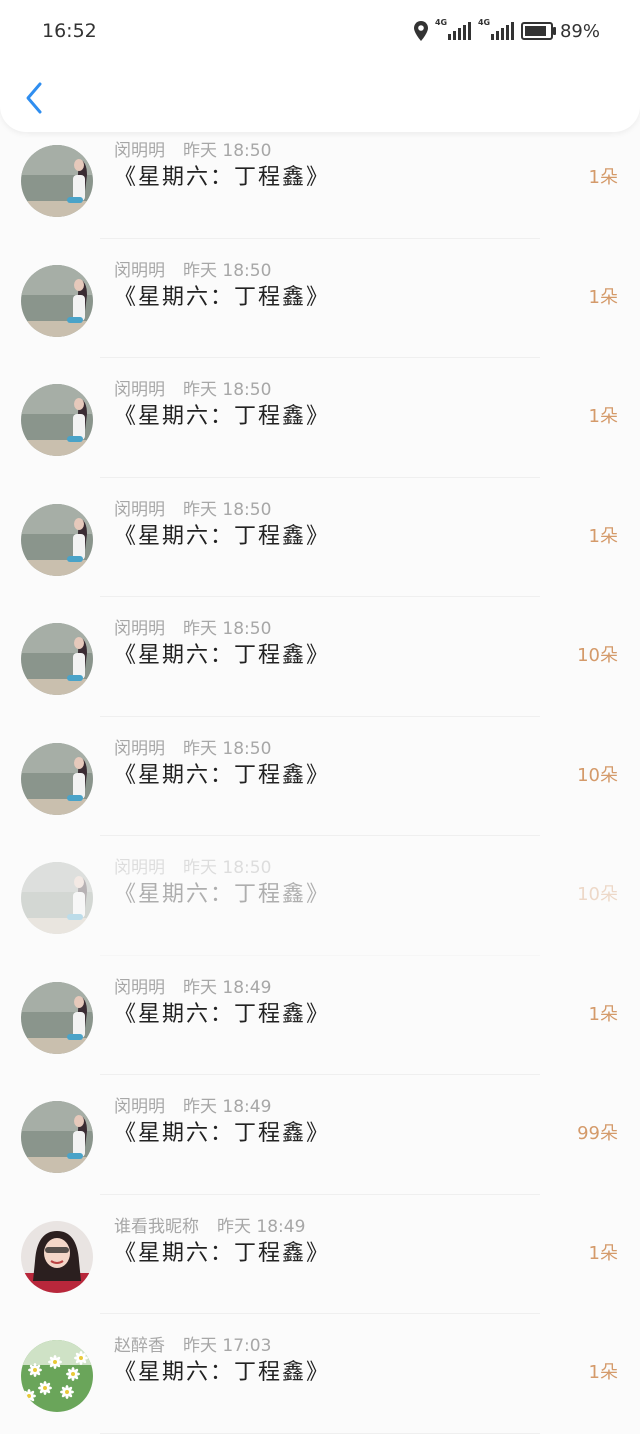  I want to click on status-icons: 4G 4G 89%, so click(506, 31).